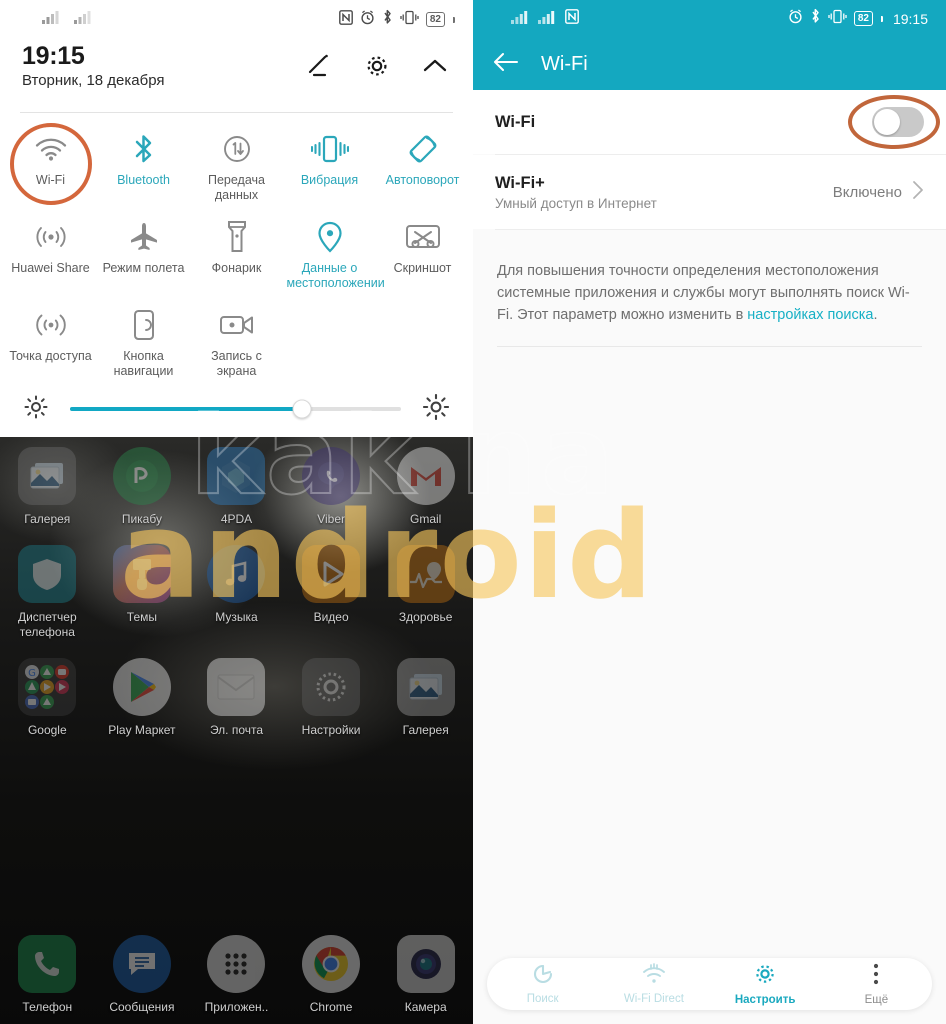 Image resolution: width=946 pixels, height=1024 pixels. Describe the element at coordinates (236, 252) in the screenshot. I see `quick-toggle-flashlight: Фонарик` at that location.